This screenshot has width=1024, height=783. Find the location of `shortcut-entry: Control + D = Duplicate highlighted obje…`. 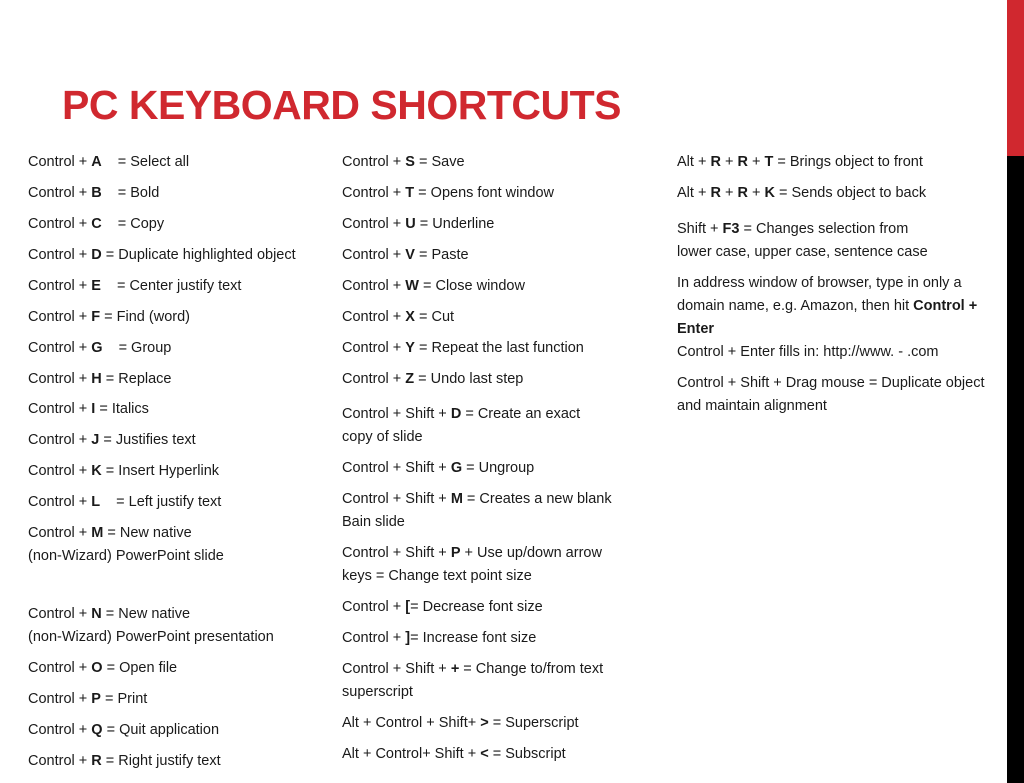

shortcut-entry: Control + D = Duplicate highlighted obje… is located at coordinates (162, 255).